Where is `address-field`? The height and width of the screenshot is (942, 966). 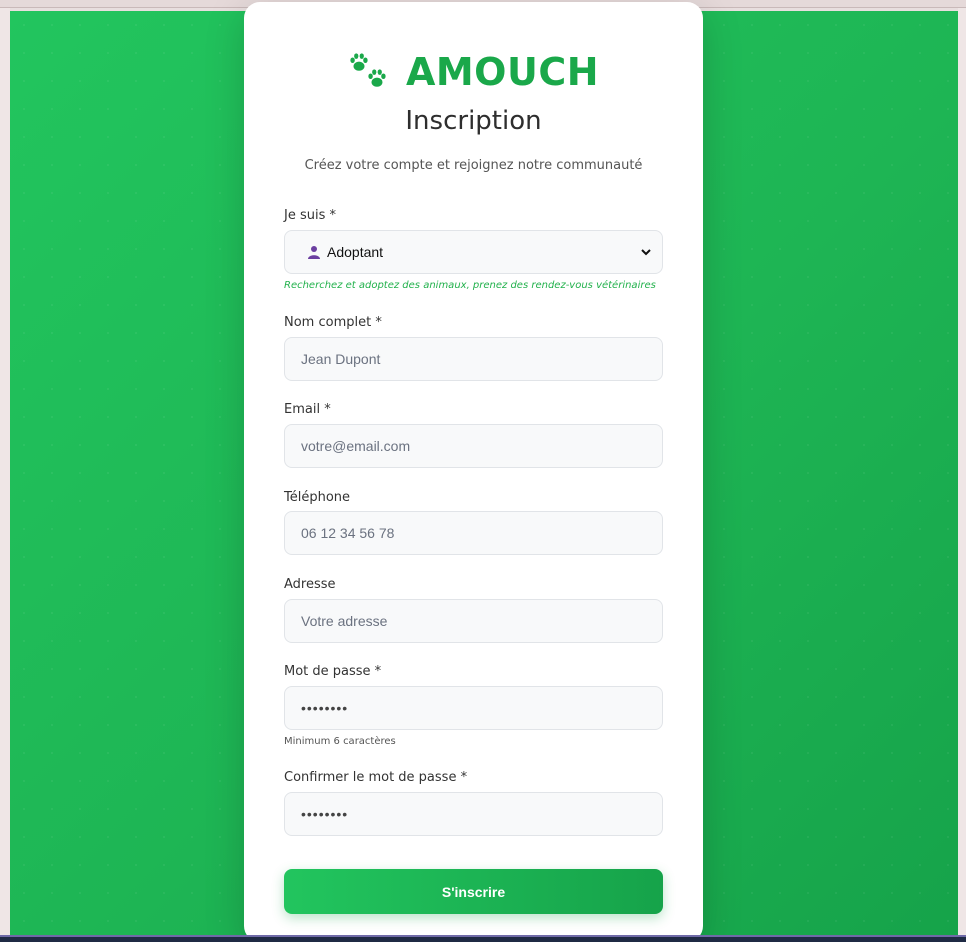 address-field is located at coordinates (473, 621).